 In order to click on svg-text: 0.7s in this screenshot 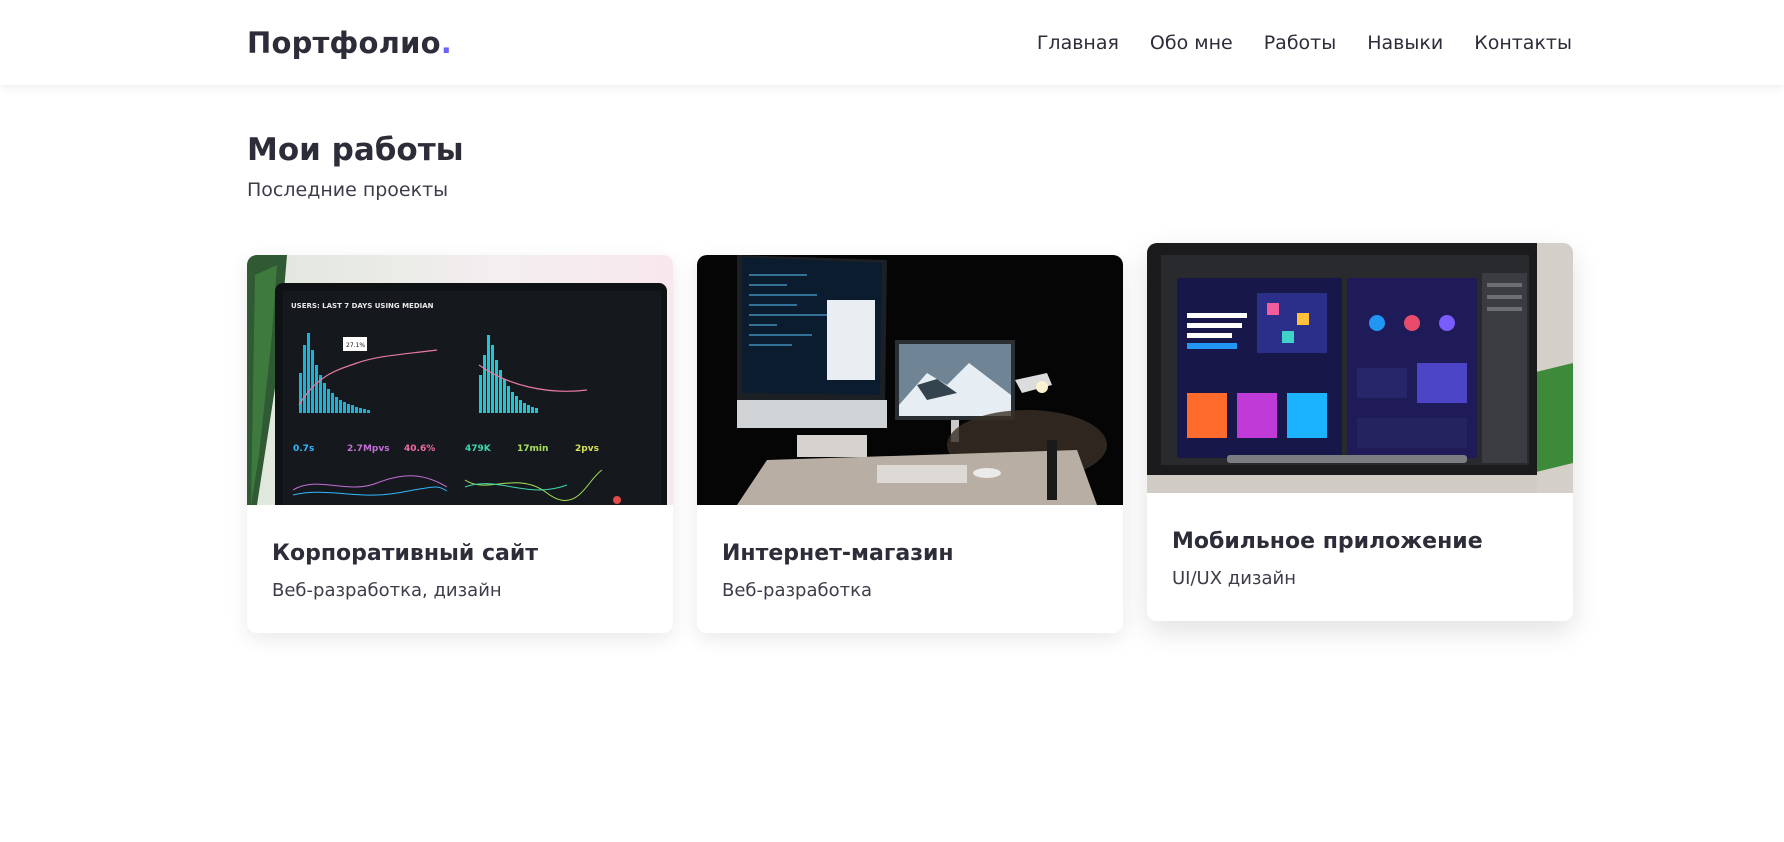, I will do `click(303, 449)`.